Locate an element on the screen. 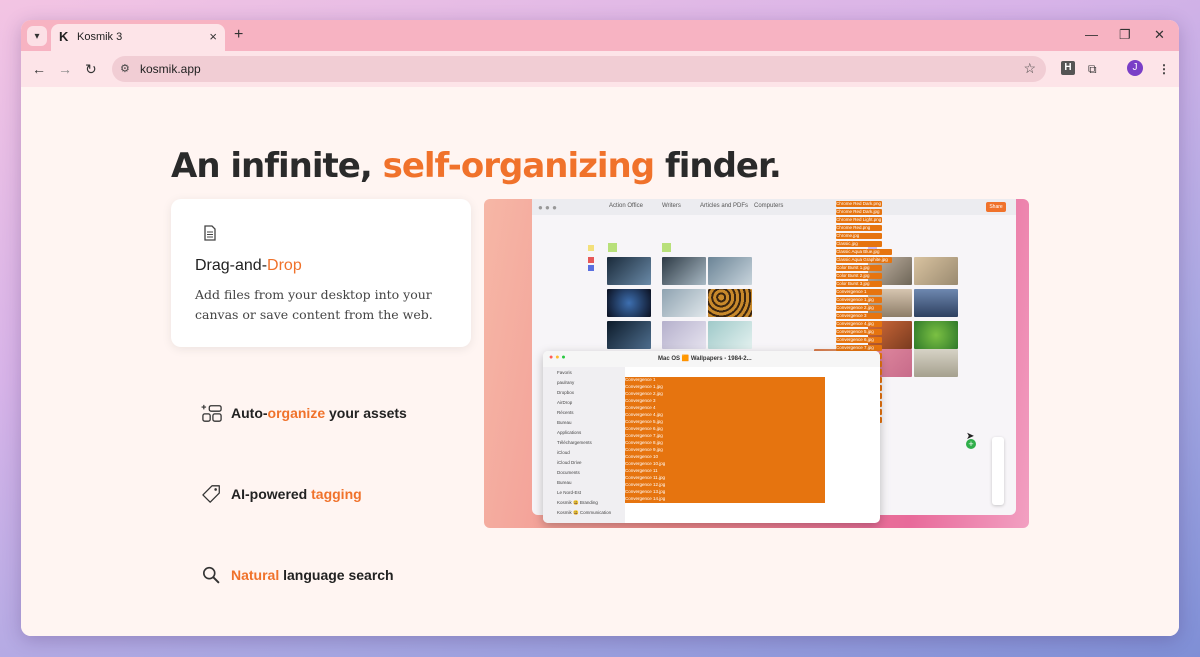  finder-file-row: Convergence 9.jpg is located at coordinates (725, 450).